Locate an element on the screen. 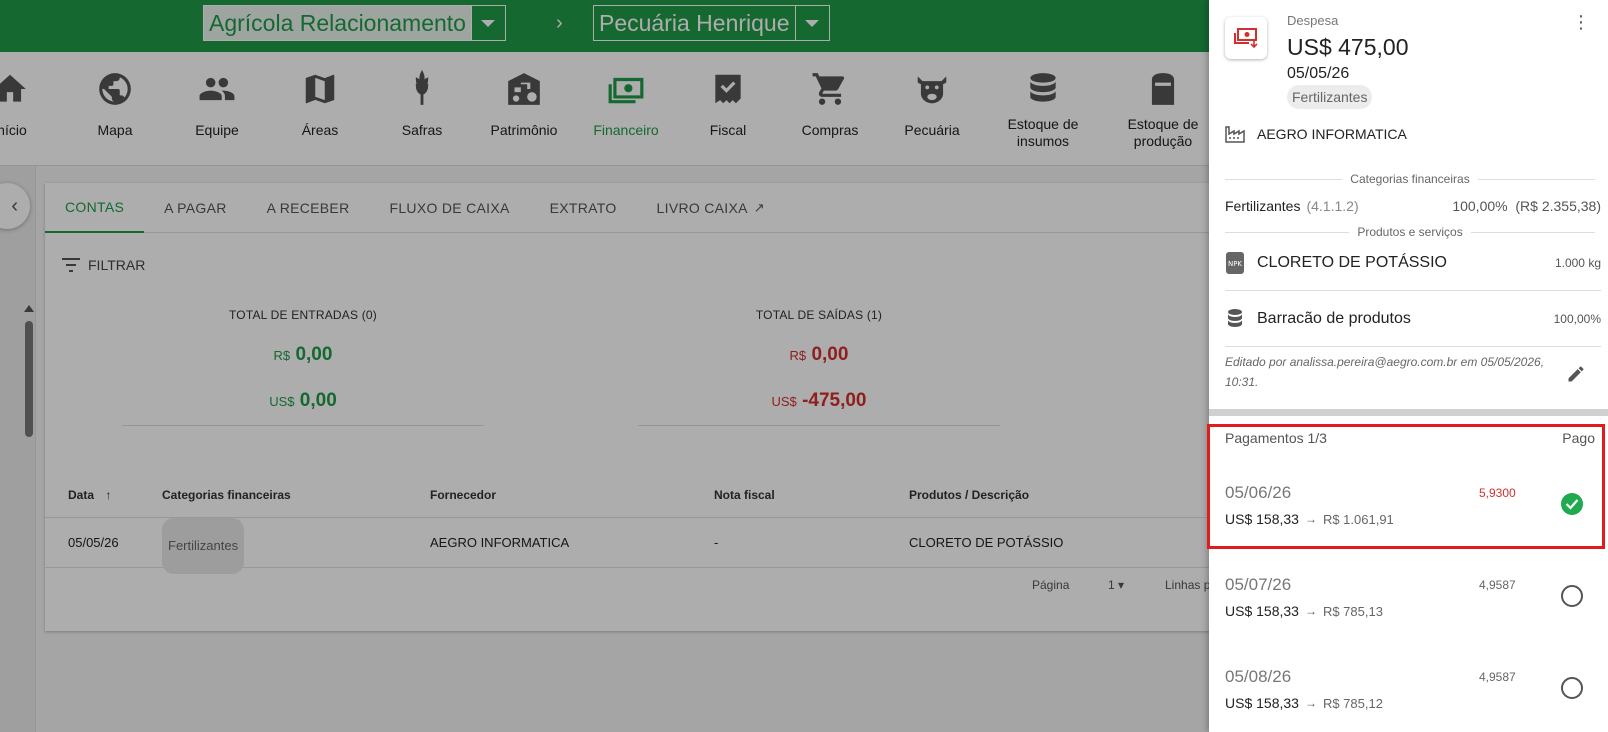 The height and width of the screenshot is (732, 1608). edit-button is located at coordinates (1576, 376).